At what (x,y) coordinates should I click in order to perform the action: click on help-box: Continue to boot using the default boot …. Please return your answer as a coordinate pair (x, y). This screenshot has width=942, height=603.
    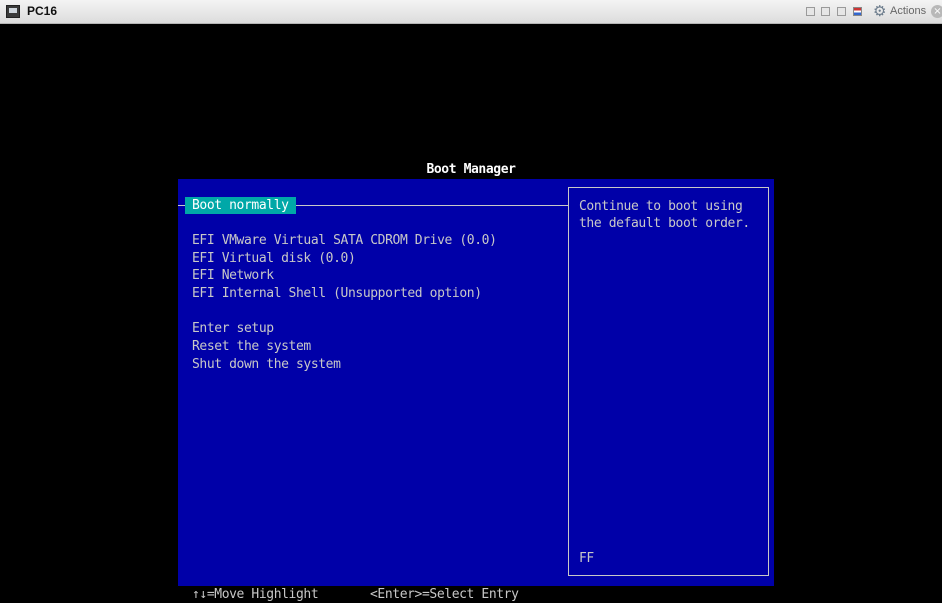
    Looking at the image, I should click on (668, 381).